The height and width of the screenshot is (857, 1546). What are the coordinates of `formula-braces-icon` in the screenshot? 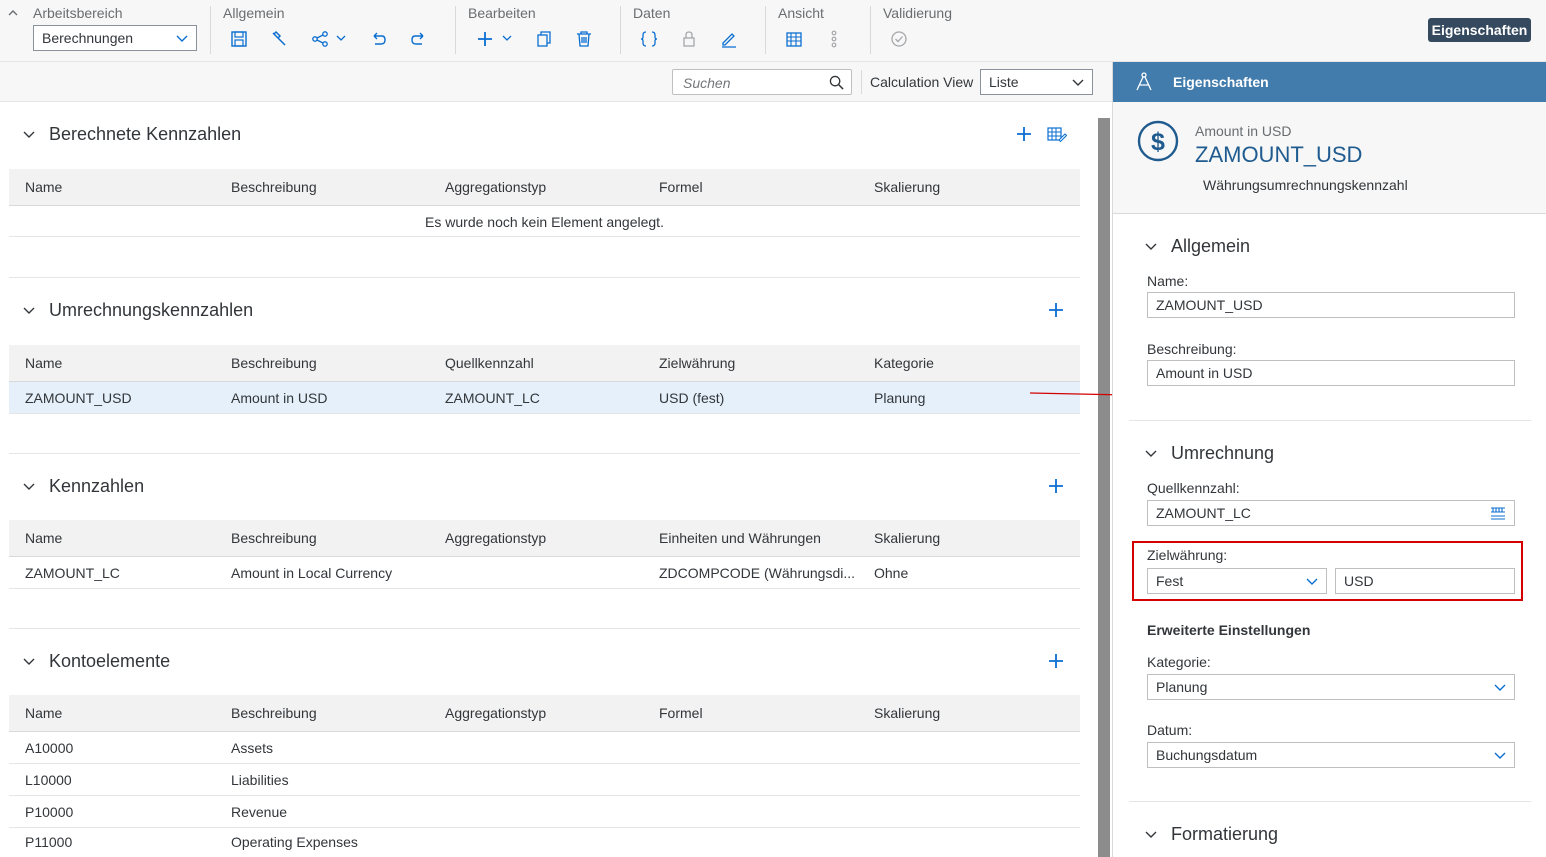 It's located at (649, 39).